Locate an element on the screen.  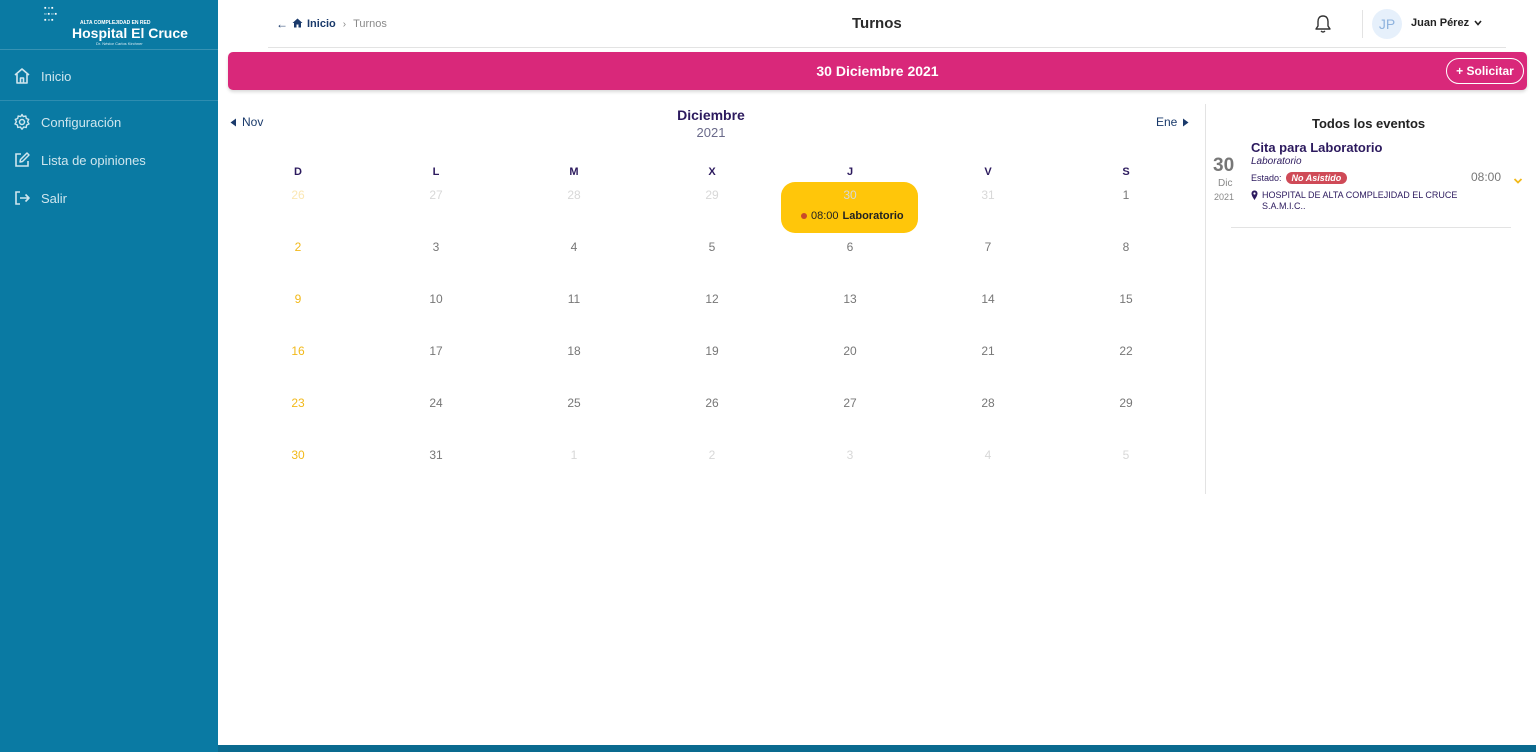
back-arrow-icon: ← is located at coordinates (282, 24).